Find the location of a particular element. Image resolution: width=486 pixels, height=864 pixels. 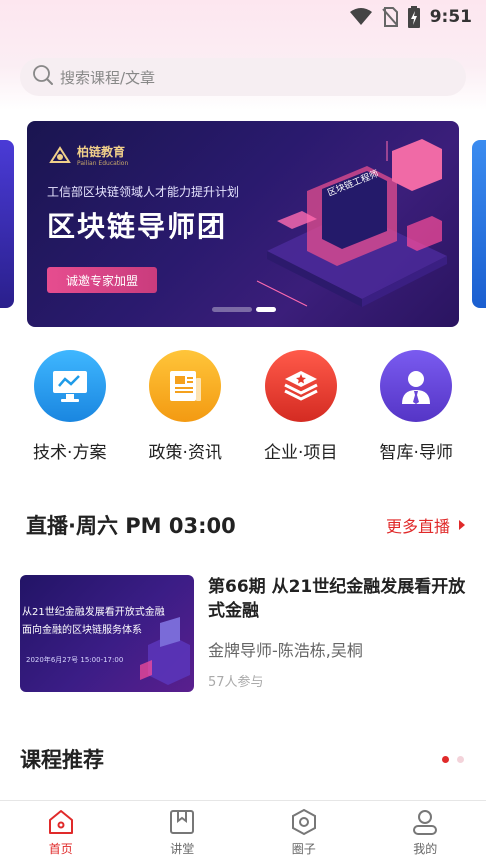

logo-icon is located at coordinates (60, 154).